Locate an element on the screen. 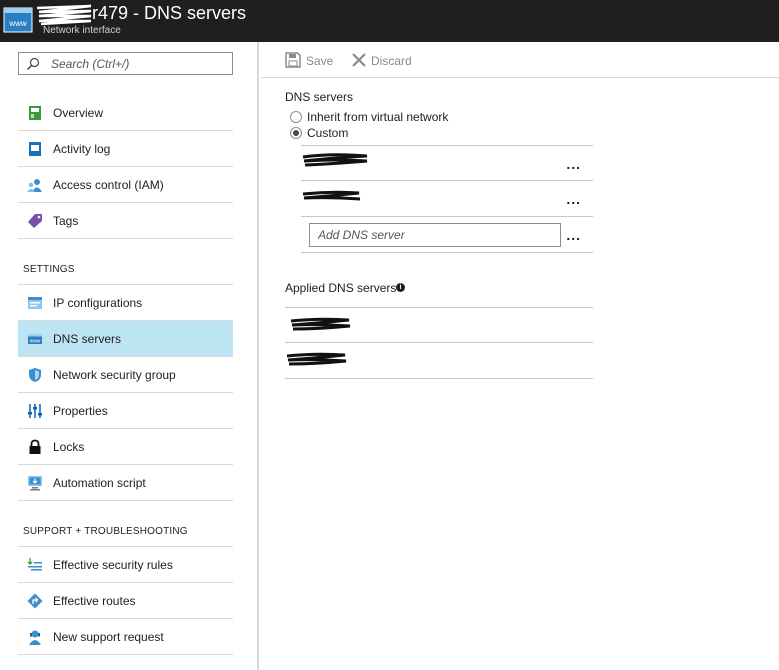  sidebar-item-iam: Access control (IAM) is located at coordinates (125, 185).